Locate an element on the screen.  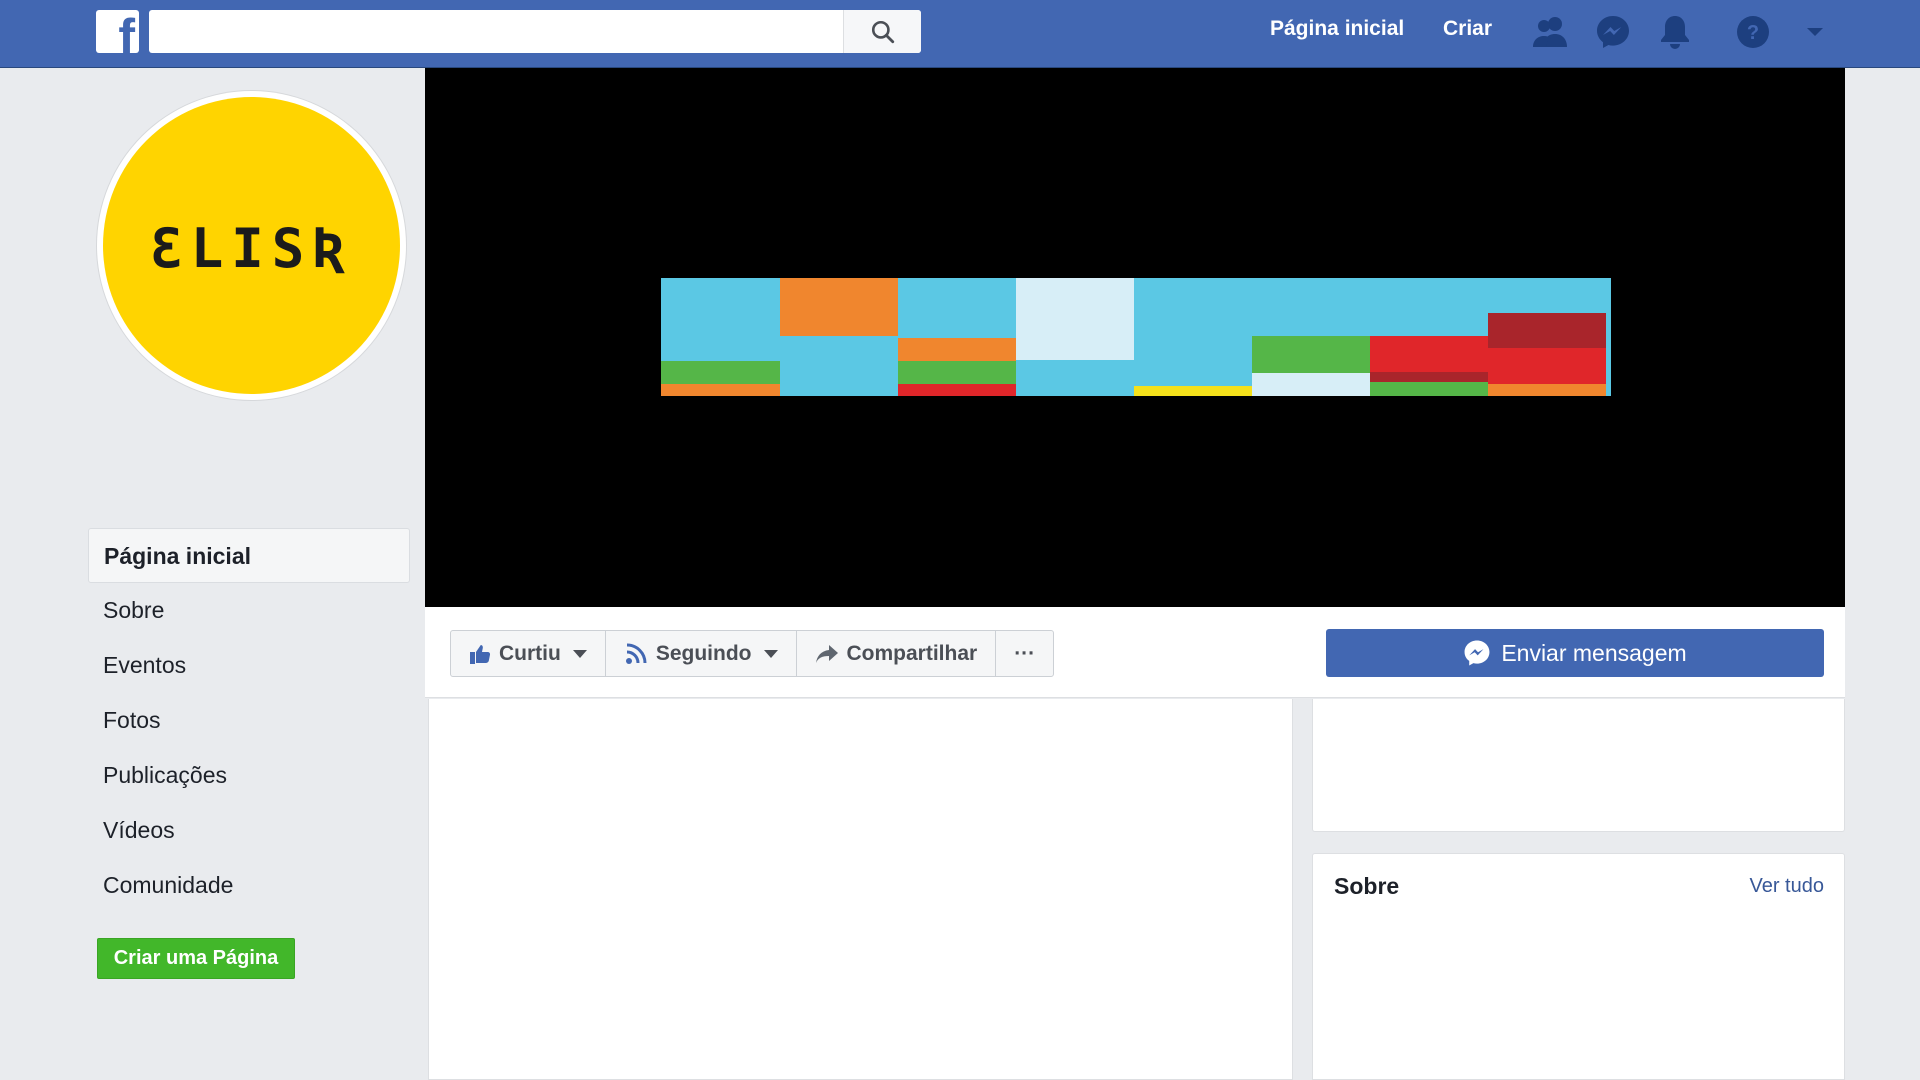
nav-home-link: Página inicial is located at coordinates (1337, 29).